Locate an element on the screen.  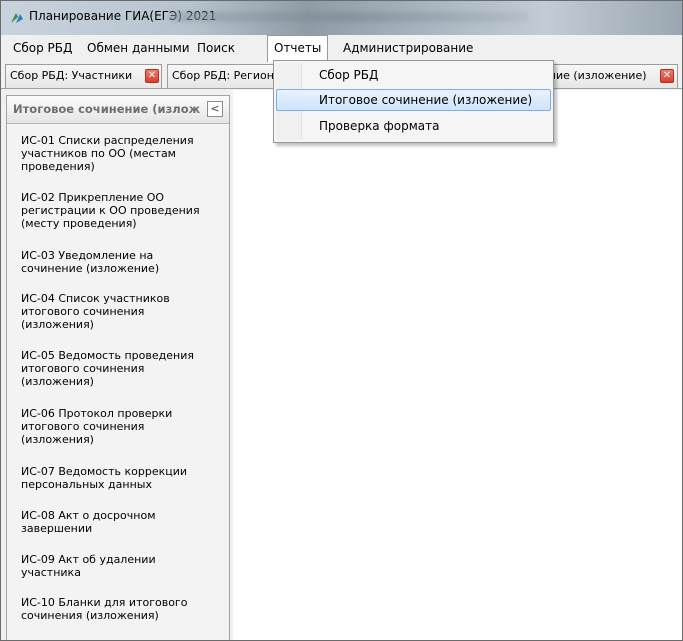
report-item-is08: ИС-08 Акт о досрочном завершении is located at coordinates (116, 522).